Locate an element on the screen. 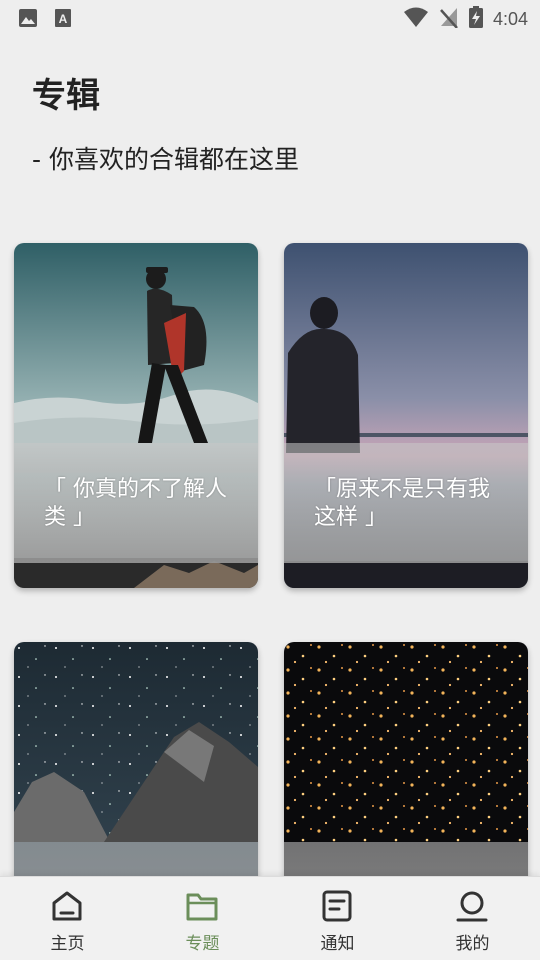 The height and width of the screenshot is (960, 540). svg-text: A is located at coordinates (63, 19).